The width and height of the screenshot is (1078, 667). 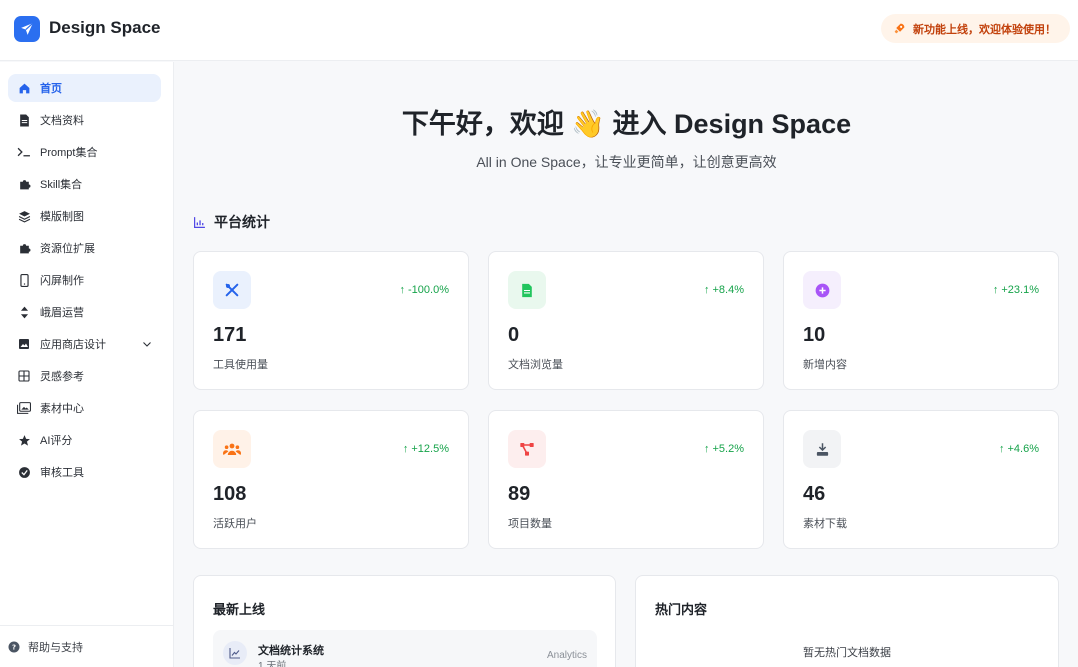 I want to click on stat-card-new-content: ↑ +23.1% 10 新增内容, so click(x=921, y=320).